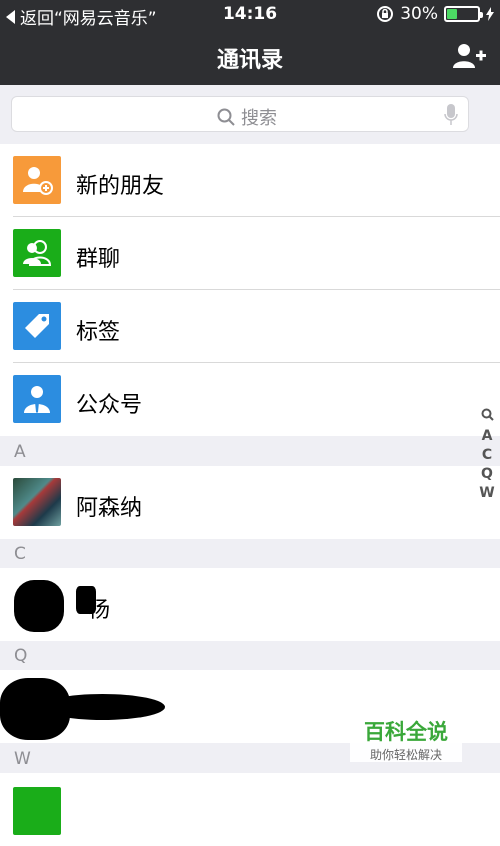 The width and height of the screenshot is (500, 846). I want to click on menu-label: 标签, so click(98, 332).